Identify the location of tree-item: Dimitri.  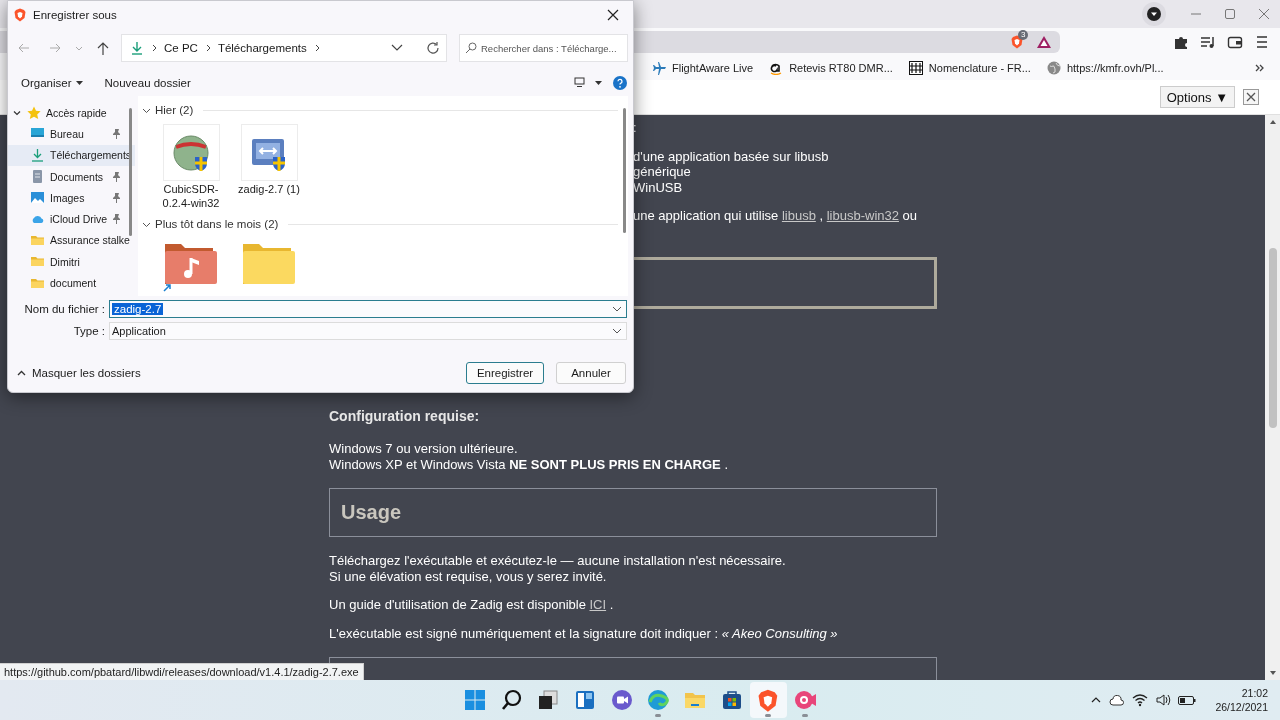
(65, 261).